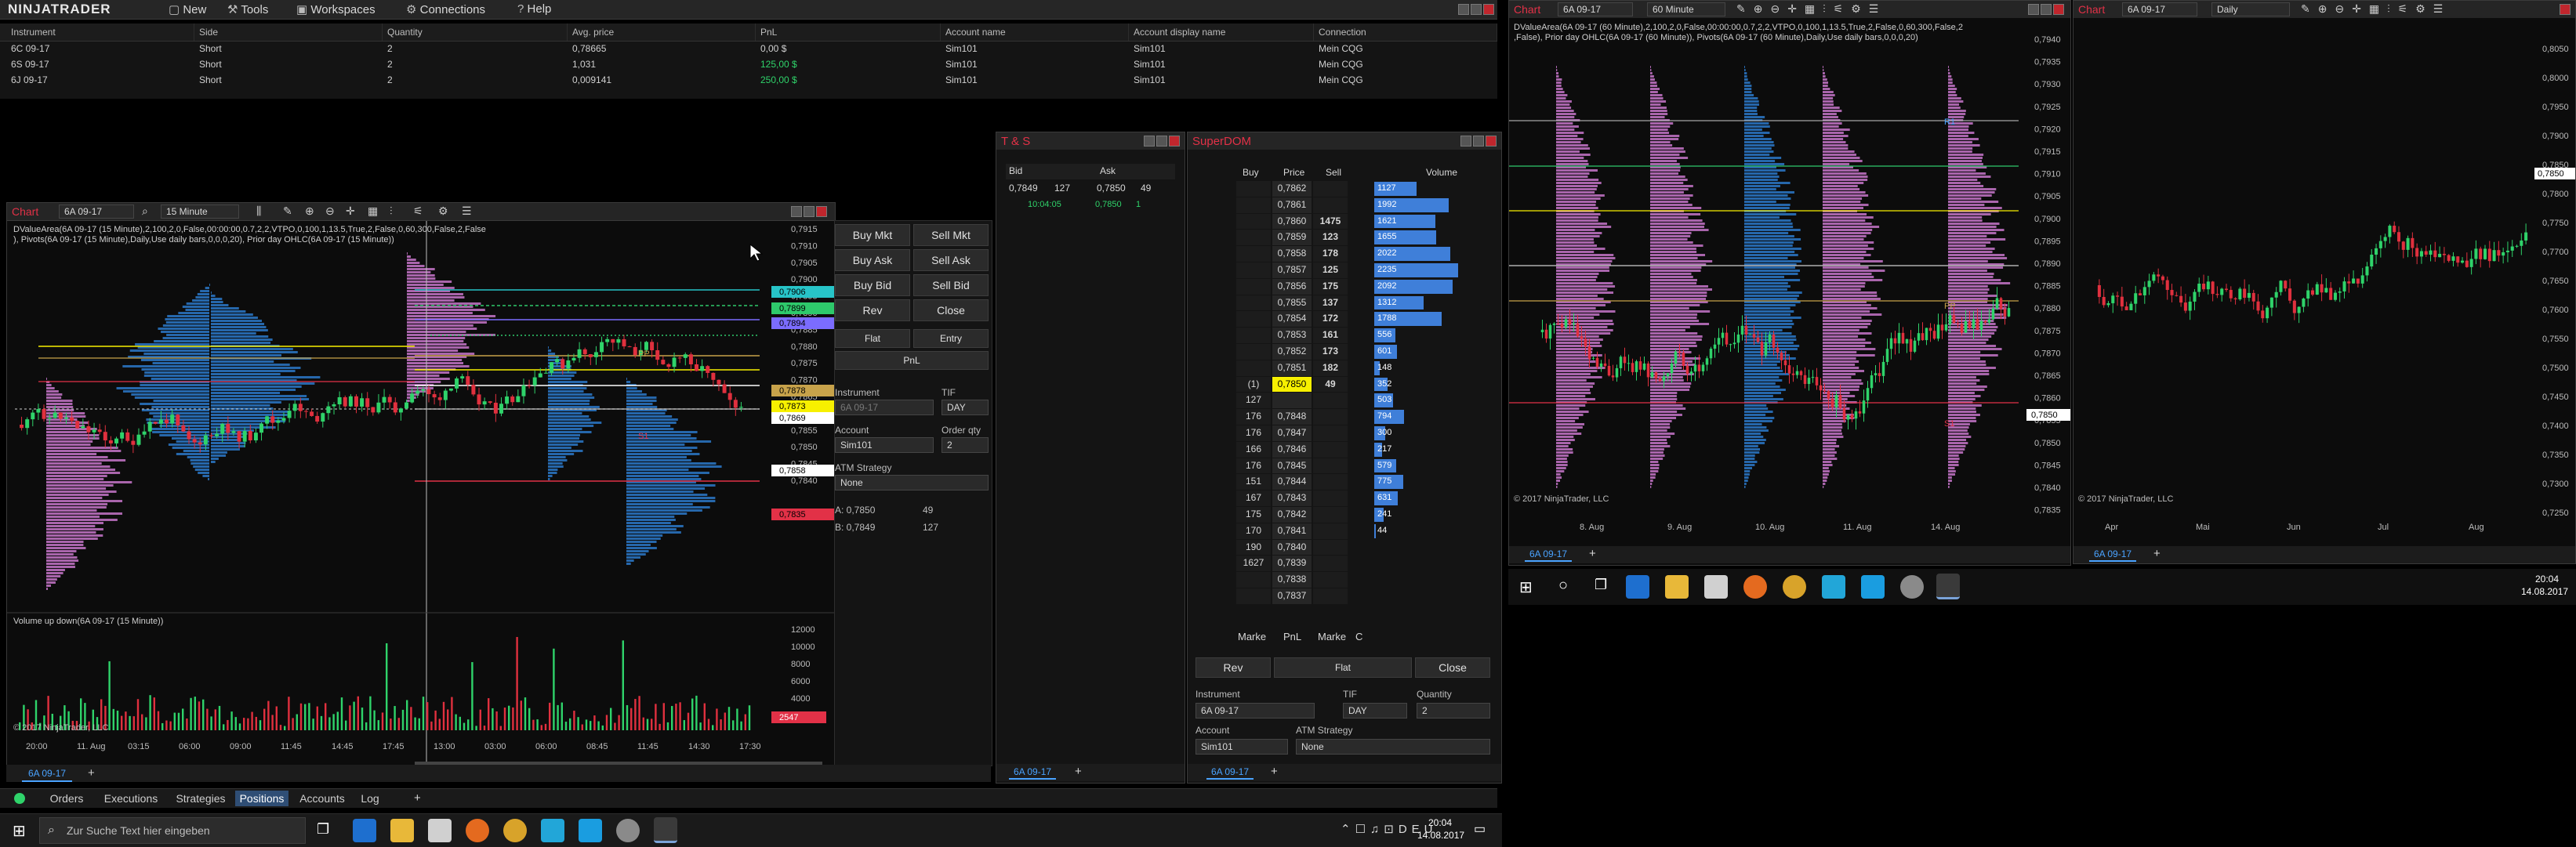  I want to click on ts-close-button, so click(1174, 142).